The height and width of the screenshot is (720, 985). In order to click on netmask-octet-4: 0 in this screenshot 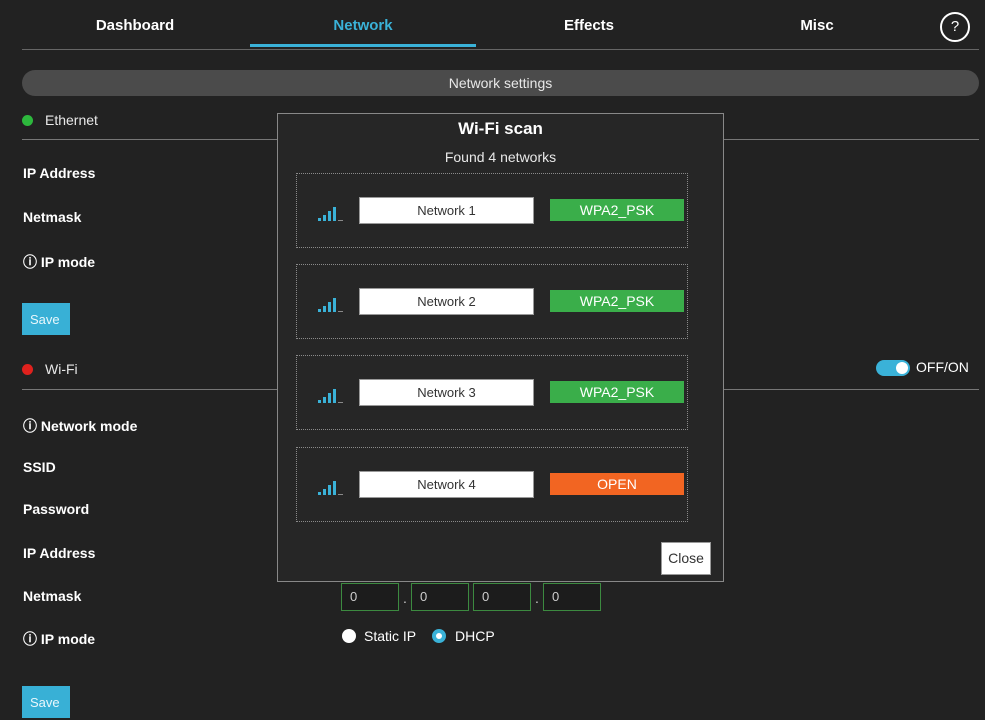, I will do `click(572, 597)`.